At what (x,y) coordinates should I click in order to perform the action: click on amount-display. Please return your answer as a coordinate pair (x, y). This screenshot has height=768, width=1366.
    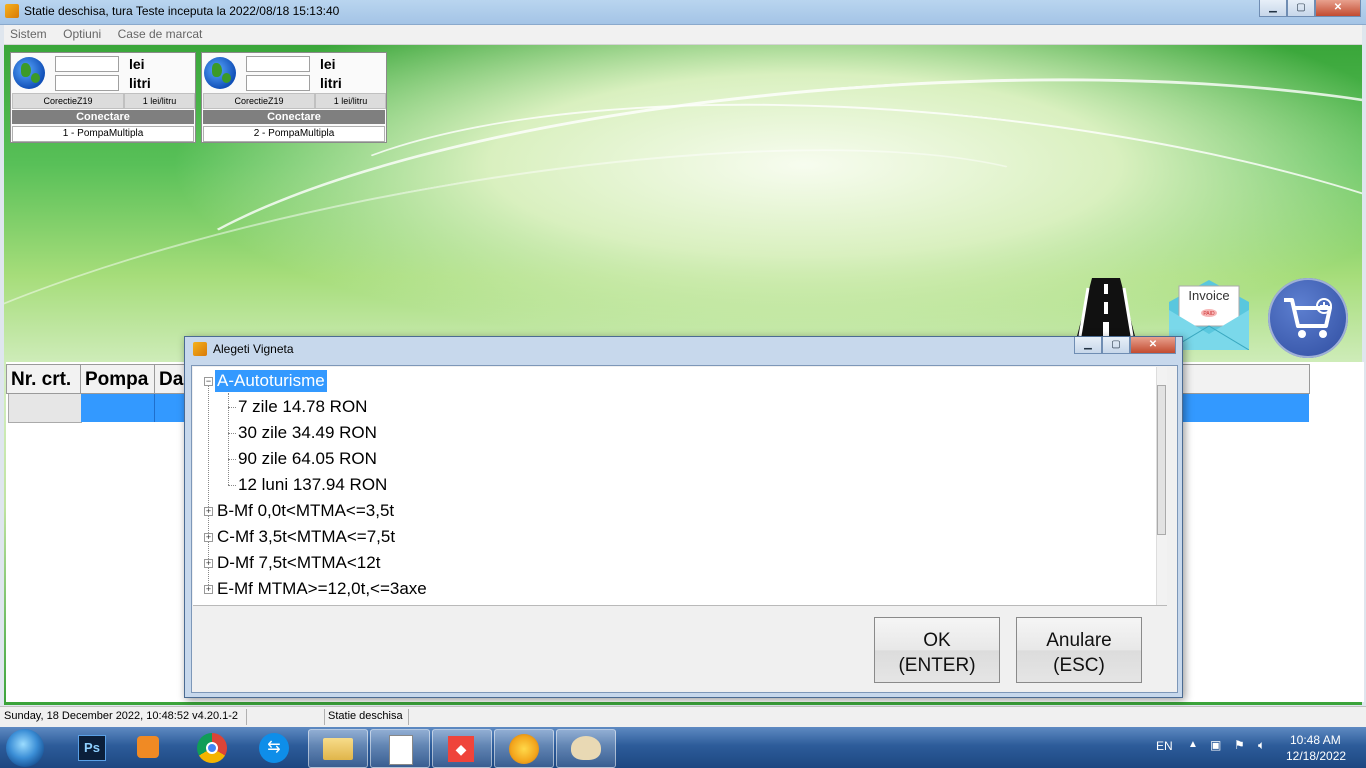
    Looking at the image, I should click on (87, 64).